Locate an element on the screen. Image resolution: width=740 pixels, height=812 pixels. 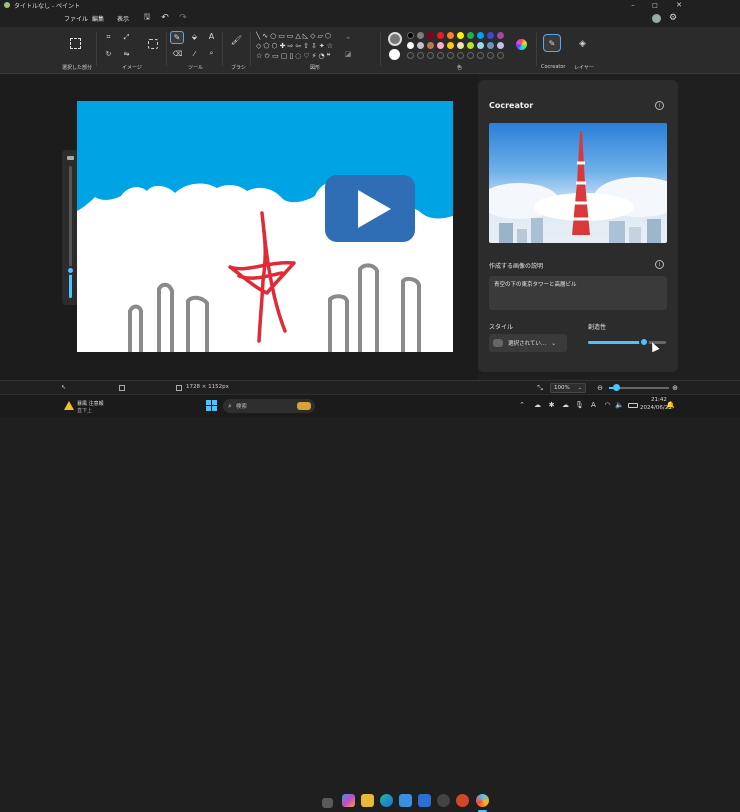
zoom-slider-thumb is located at coordinates (616, 387).